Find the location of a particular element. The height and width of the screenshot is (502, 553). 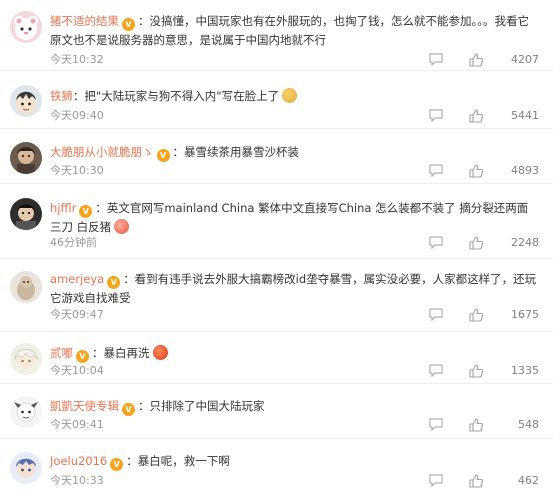

comment-time: 今天09:41 is located at coordinates (77, 424).